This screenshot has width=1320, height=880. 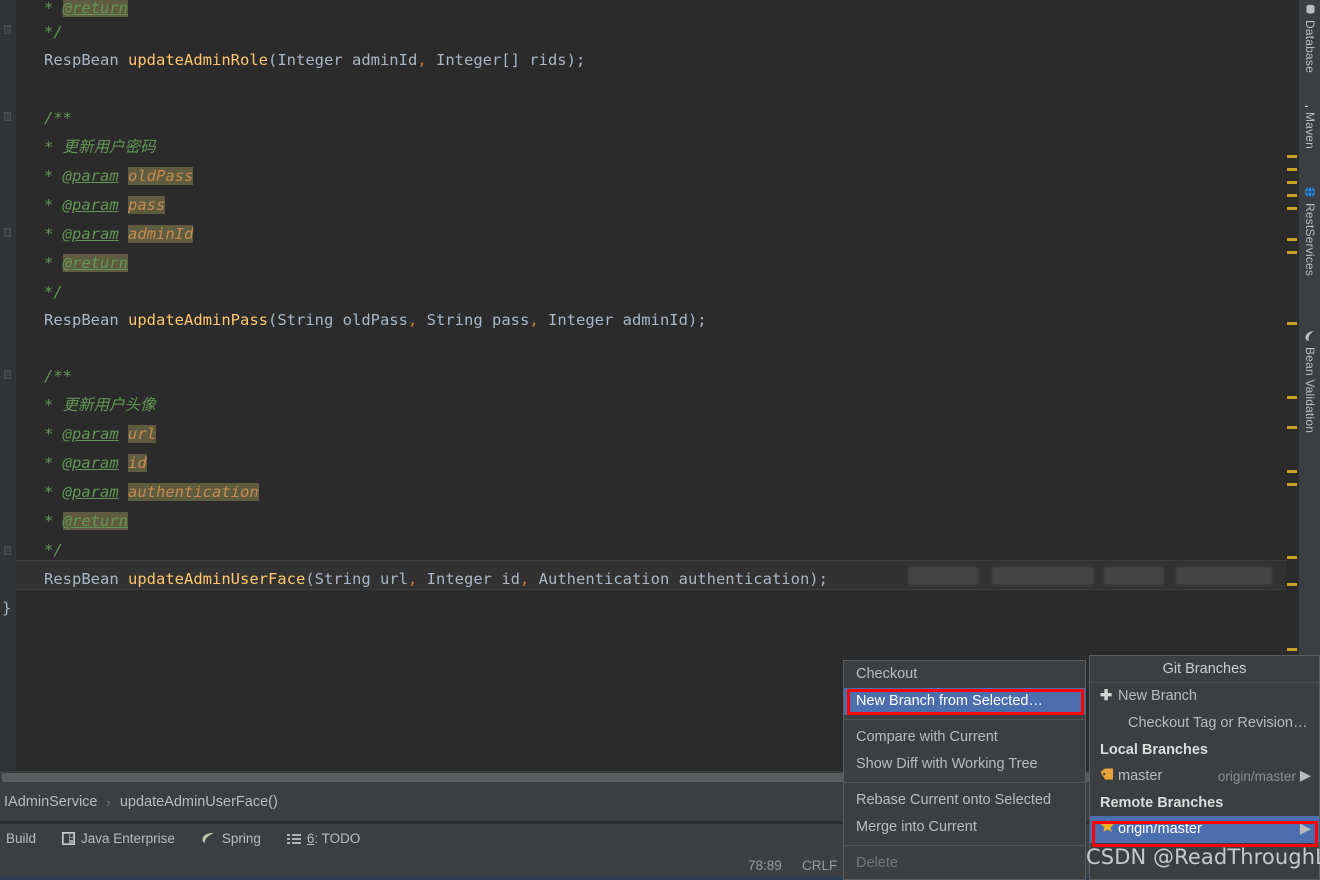 What do you see at coordinates (293, 838) in the screenshot?
I see `todo-list-icon` at bounding box center [293, 838].